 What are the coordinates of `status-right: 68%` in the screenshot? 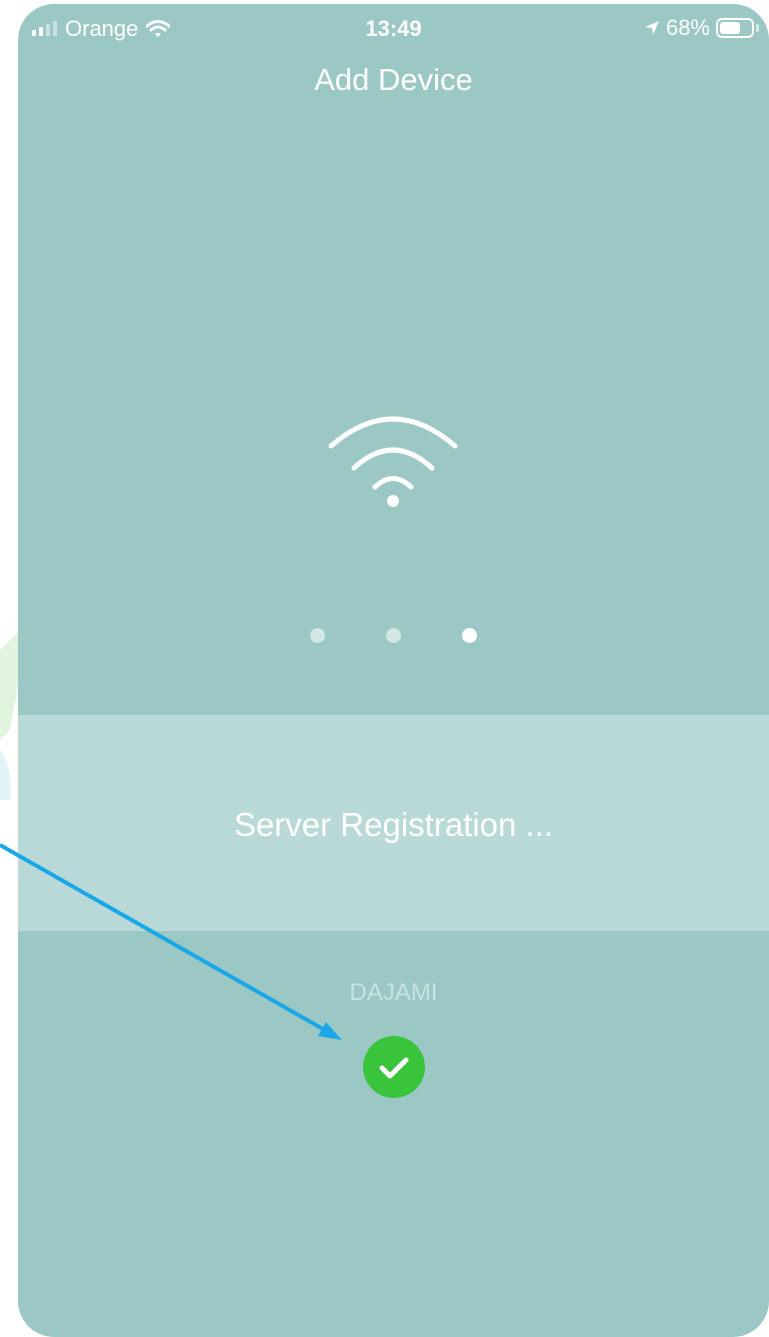 It's located at (701, 28).